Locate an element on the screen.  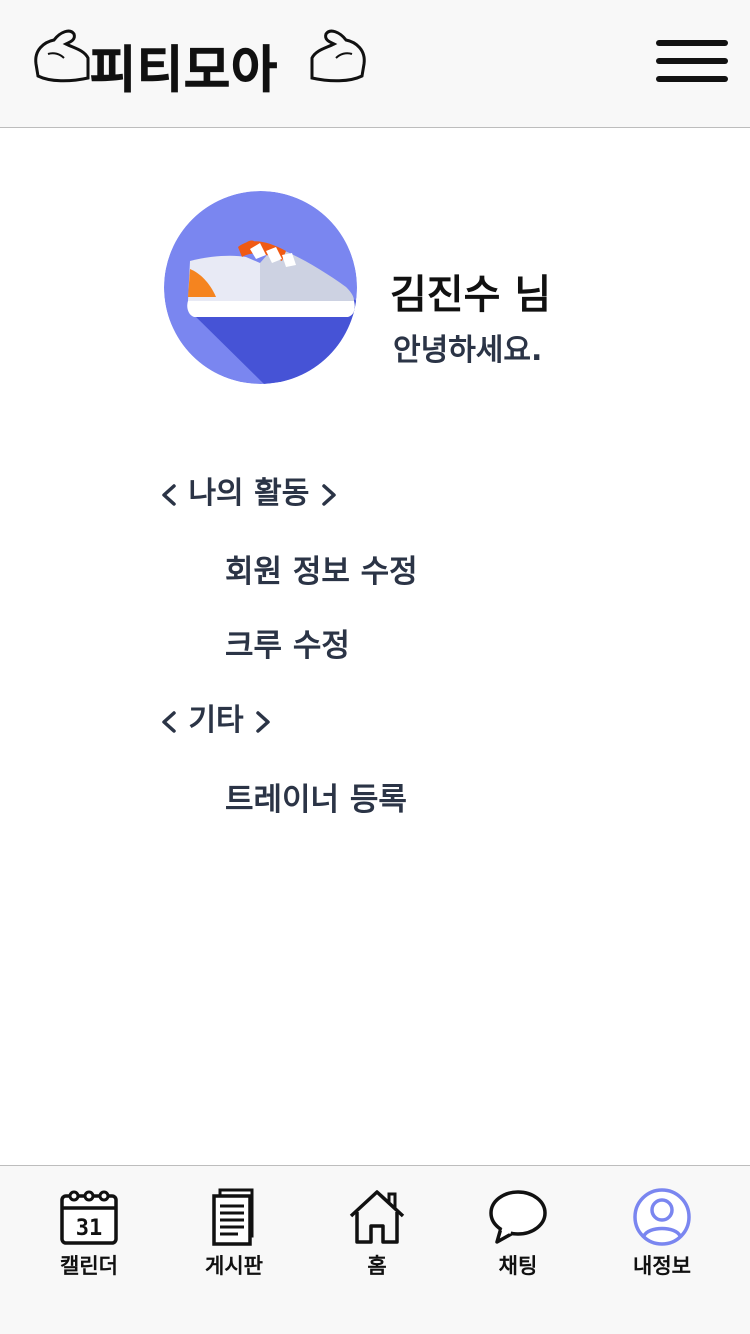
menu-item-edit-member-info: 회원 정보 수정 is located at coordinates (321, 568).